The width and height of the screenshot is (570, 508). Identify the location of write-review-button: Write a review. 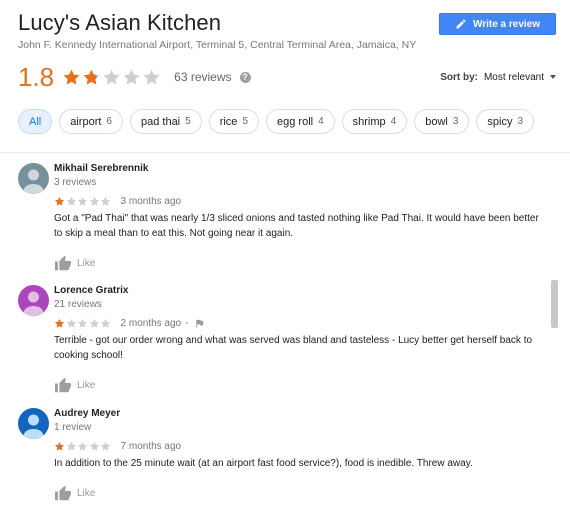
(497, 24).